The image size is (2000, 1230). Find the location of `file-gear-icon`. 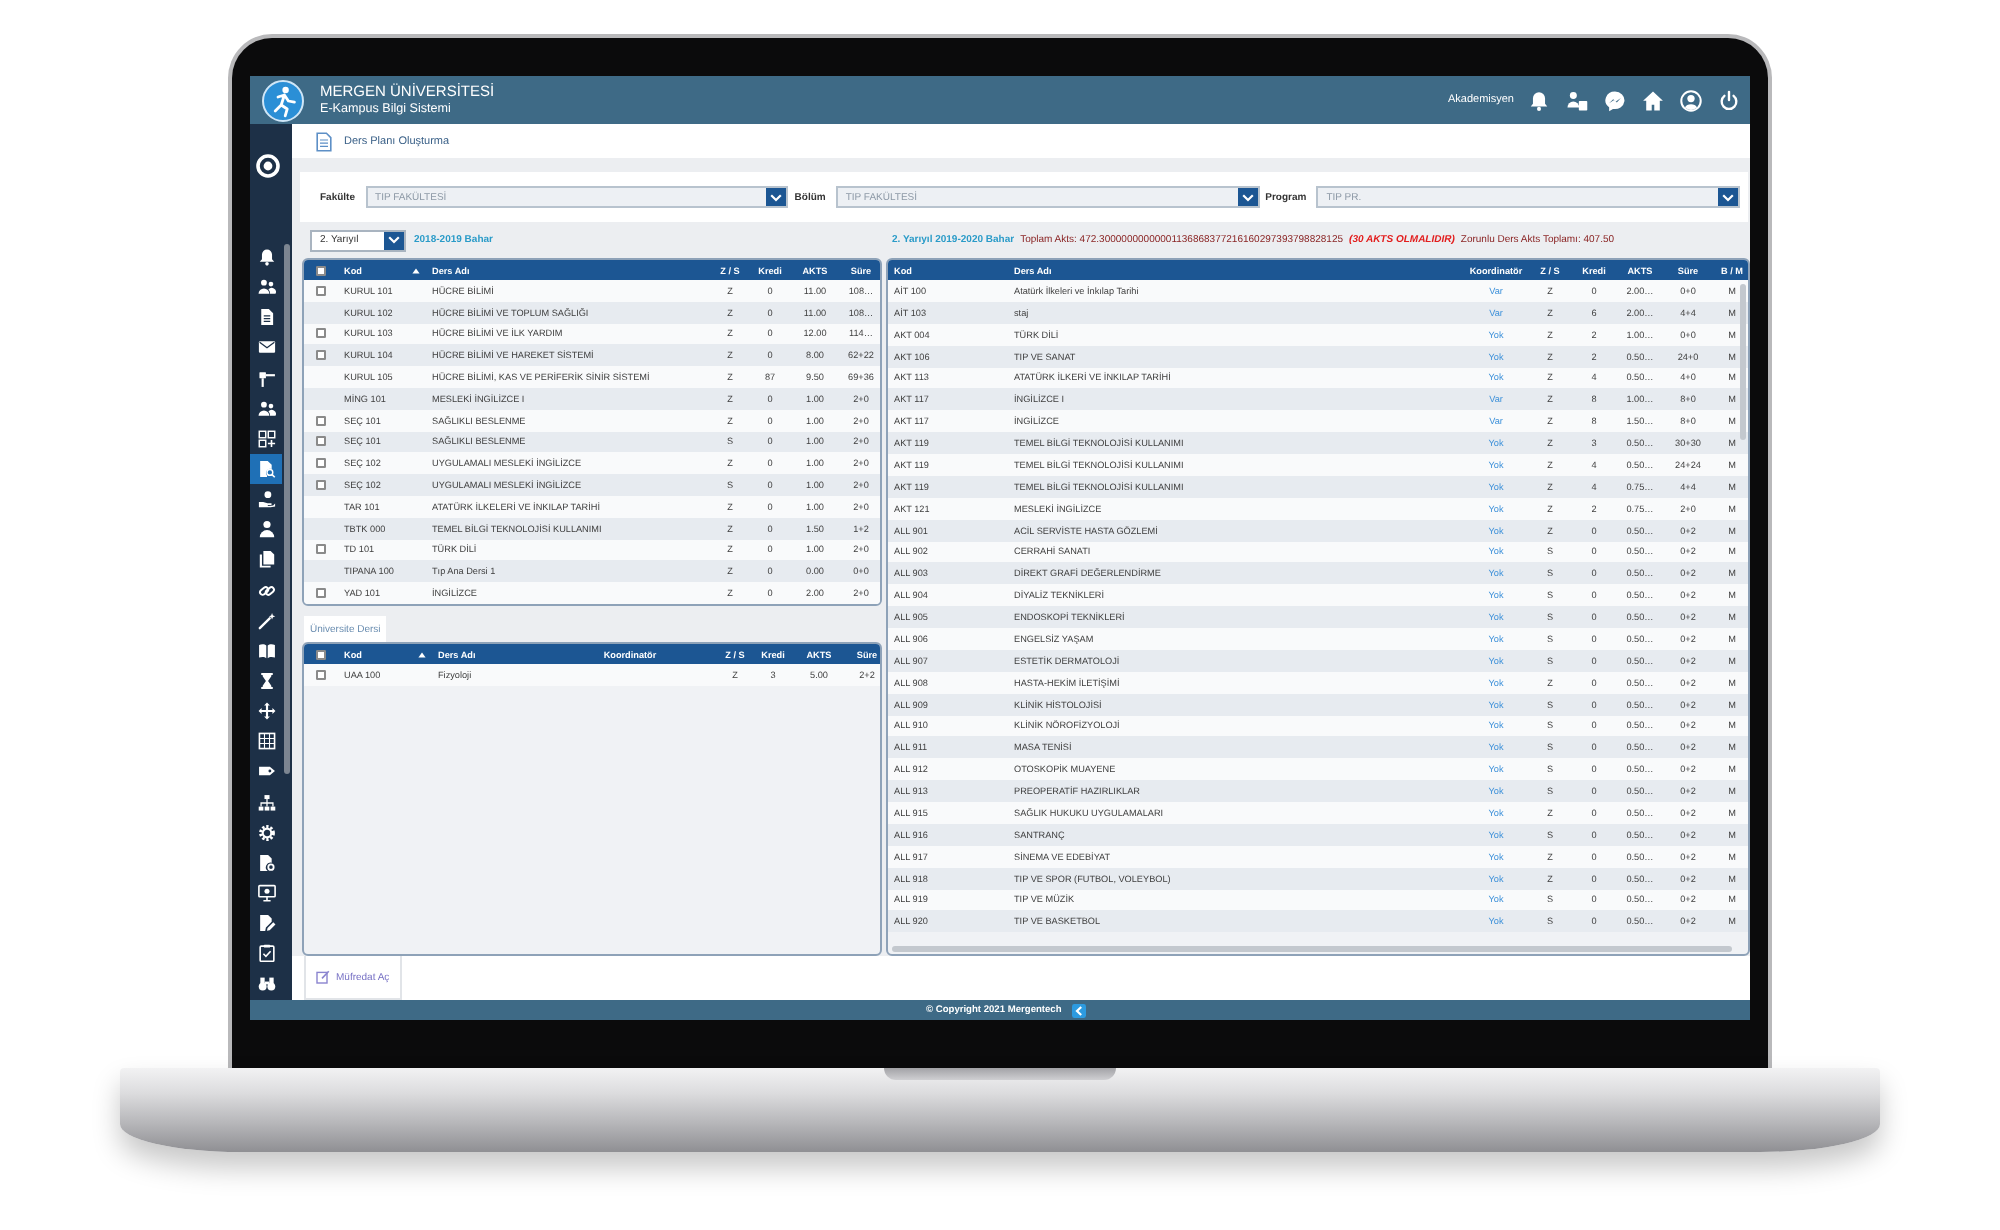

file-gear-icon is located at coordinates (266, 862).